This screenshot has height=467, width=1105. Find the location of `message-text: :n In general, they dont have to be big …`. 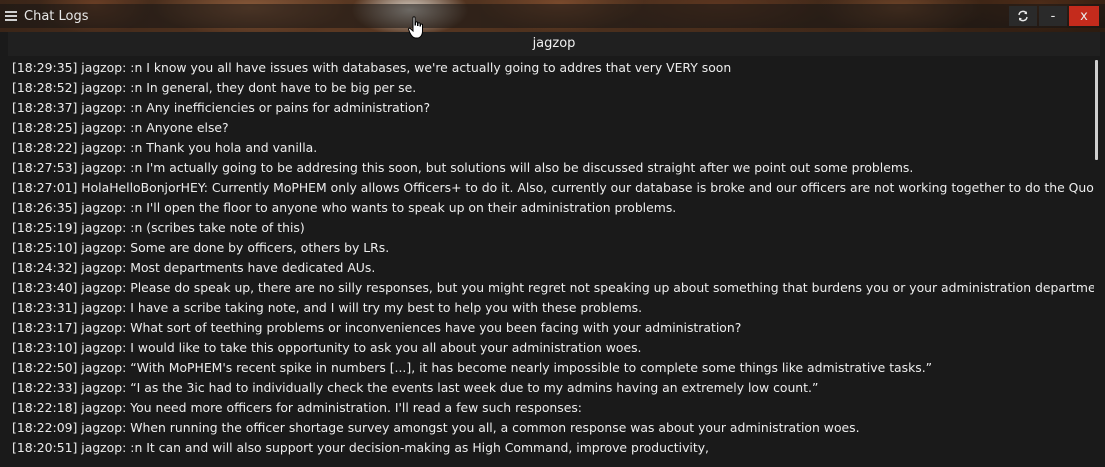

message-text: :n In general, they dont have to be big … is located at coordinates (273, 87).